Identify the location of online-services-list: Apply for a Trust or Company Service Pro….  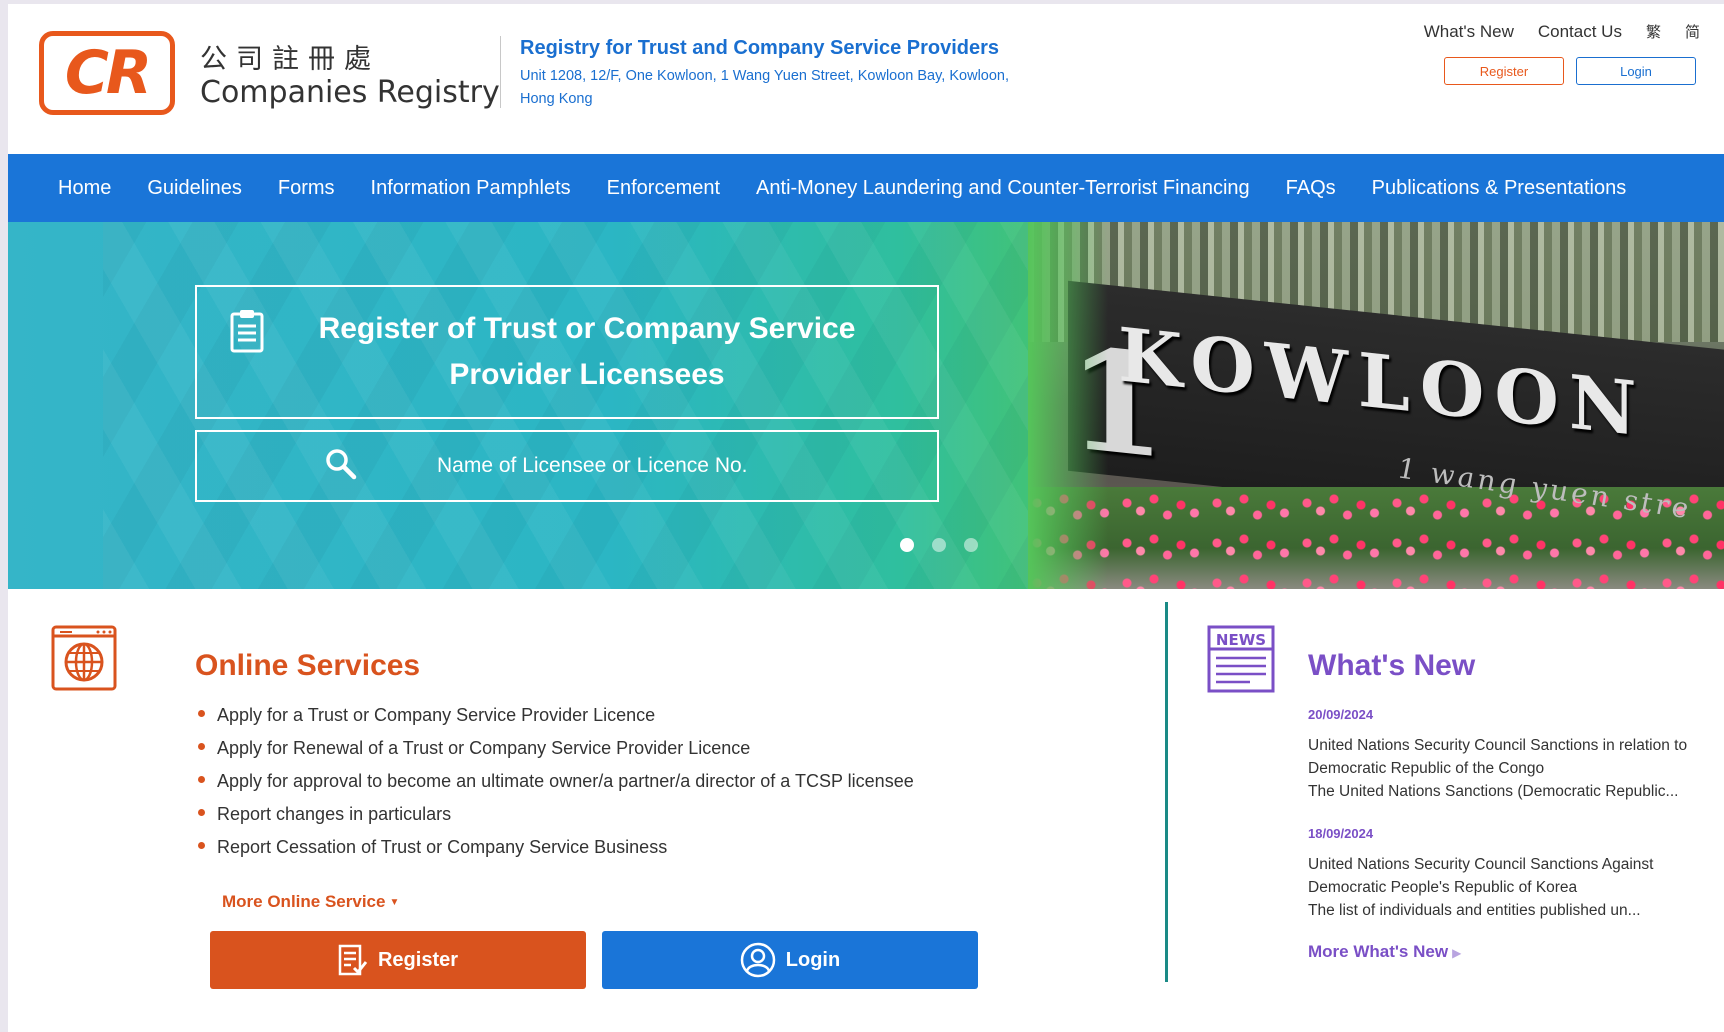
(554, 786).